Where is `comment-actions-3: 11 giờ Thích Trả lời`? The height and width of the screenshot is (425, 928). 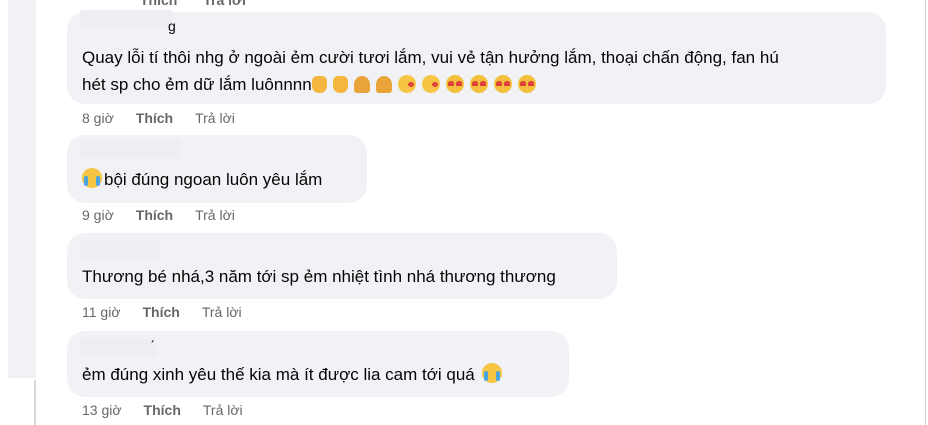 comment-actions-3: 11 giờ Thích Trả lời is located at coordinates (173, 312).